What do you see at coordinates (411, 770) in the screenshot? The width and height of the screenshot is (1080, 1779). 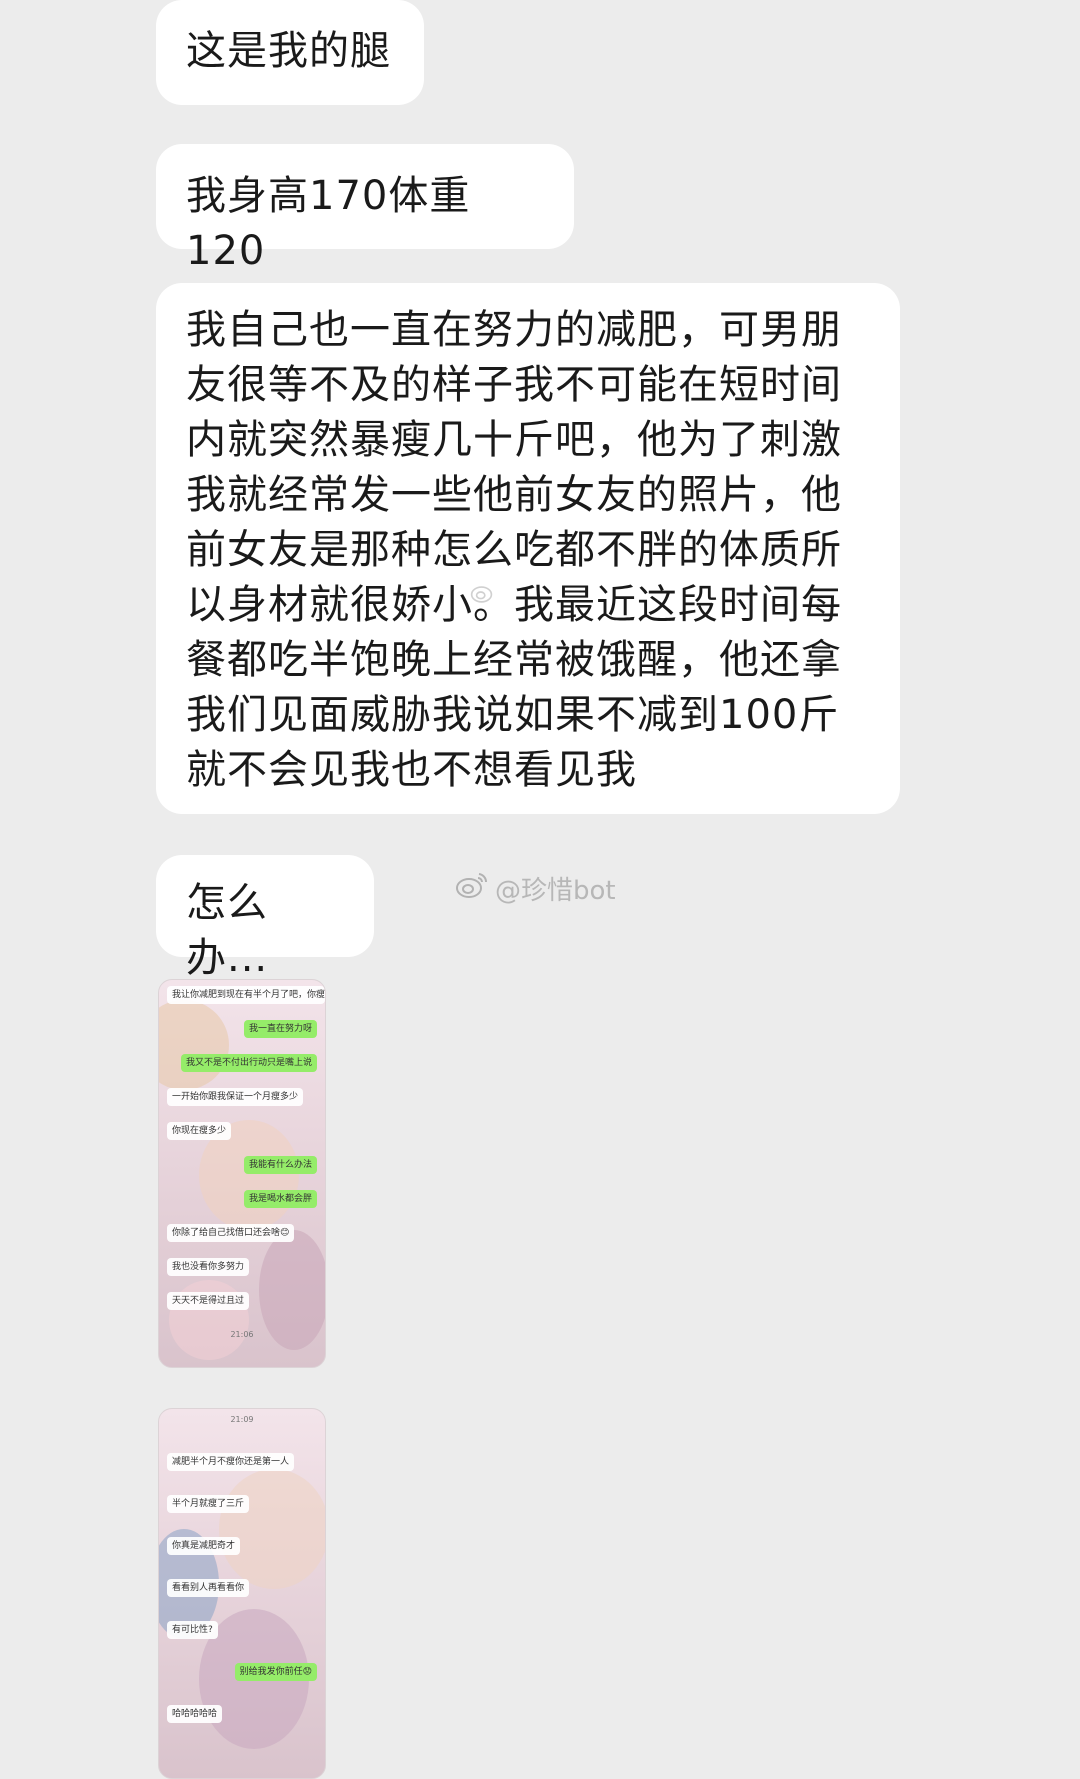 I see `message-line: 就不会见我也不想看见我` at bounding box center [411, 770].